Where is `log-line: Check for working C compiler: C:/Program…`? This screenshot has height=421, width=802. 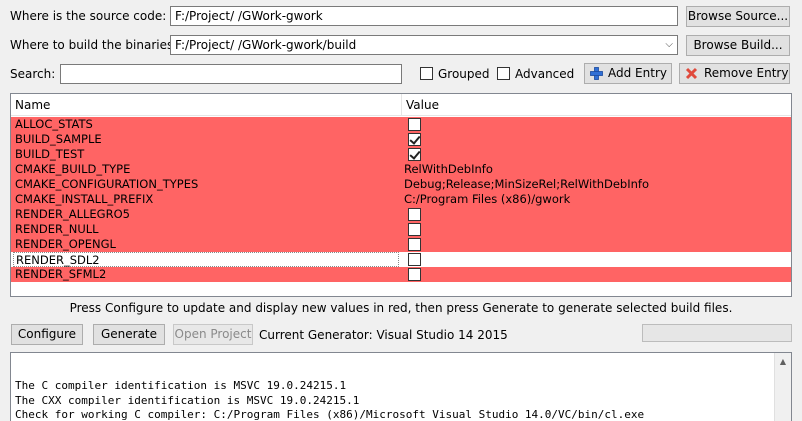
log-line: Check for working C compiler: C:/Program… is located at coordinates (330, 414).